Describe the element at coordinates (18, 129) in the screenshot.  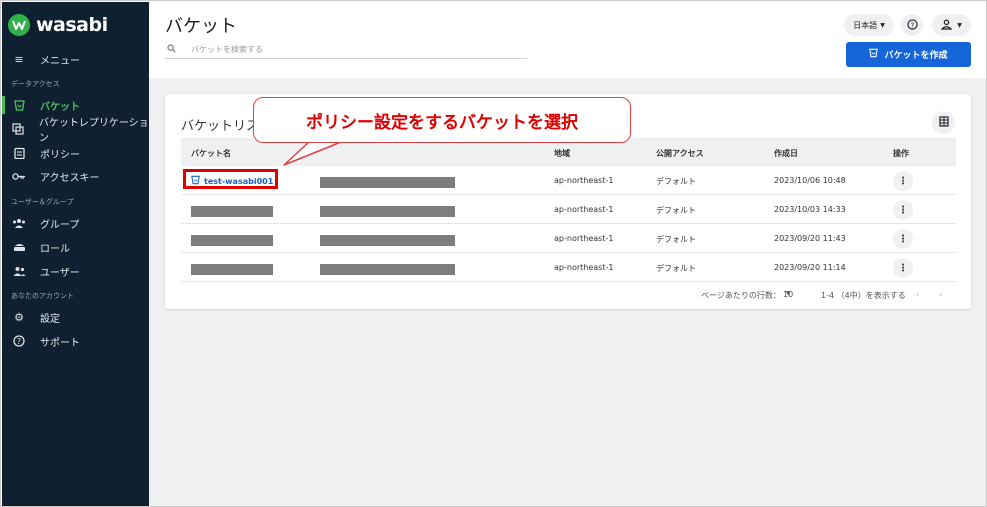
I see `replication-icon` at that location.